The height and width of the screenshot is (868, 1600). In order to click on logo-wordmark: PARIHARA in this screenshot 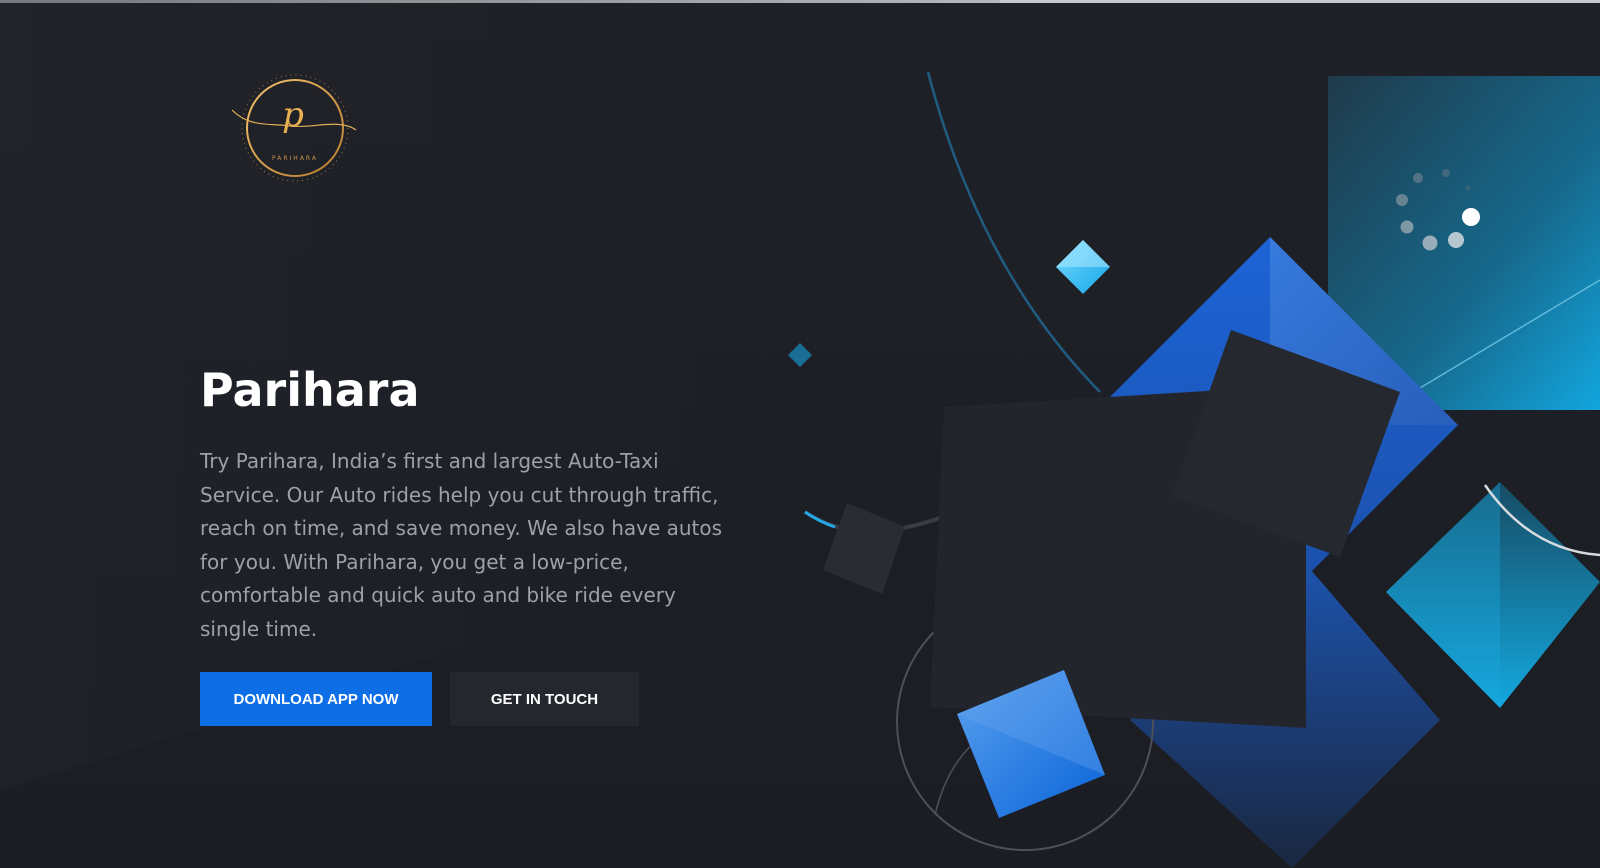, I will do `click(295, 158)`.